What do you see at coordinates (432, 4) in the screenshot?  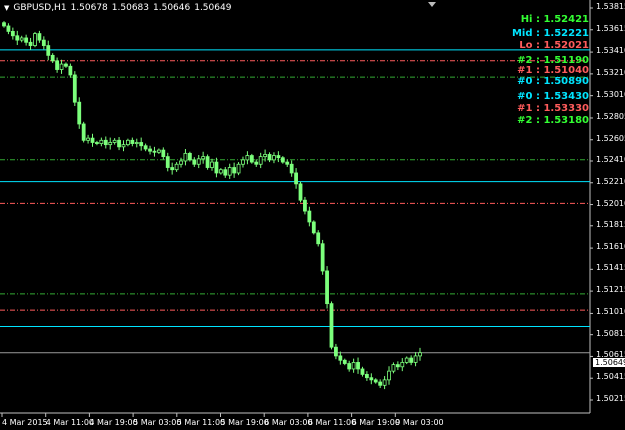 I see `chart-shift-marker` at bounding box center [432, 4].